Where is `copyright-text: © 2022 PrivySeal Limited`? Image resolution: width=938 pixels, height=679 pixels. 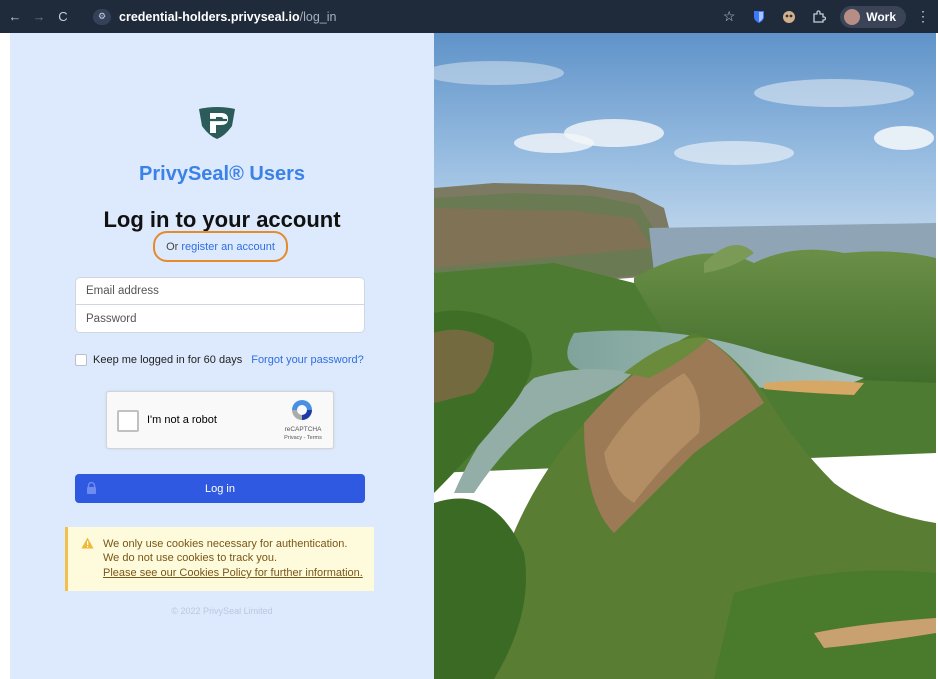 copyright-text: © 2022 PrivySeal Limited is located at coordinates (222, 611).